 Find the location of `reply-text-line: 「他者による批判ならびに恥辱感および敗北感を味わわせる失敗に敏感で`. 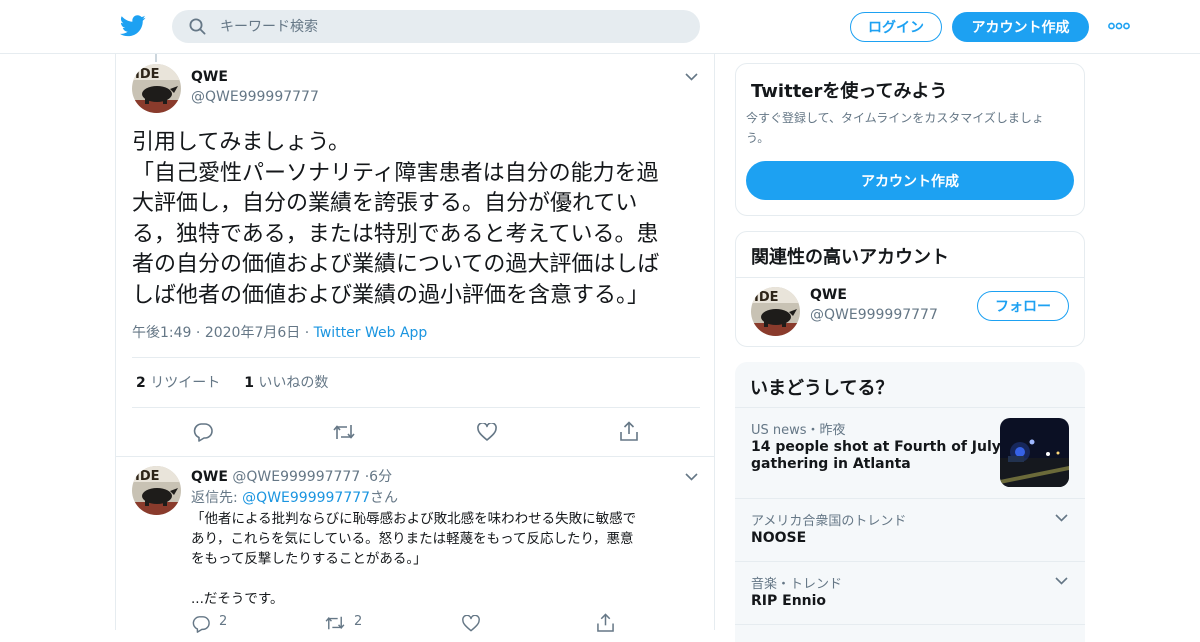

reply-text-line: 「他者による批判ならびに恥辱感および敗北感を味わわせる失敗に敏感で is located at coordinates (414, 519).